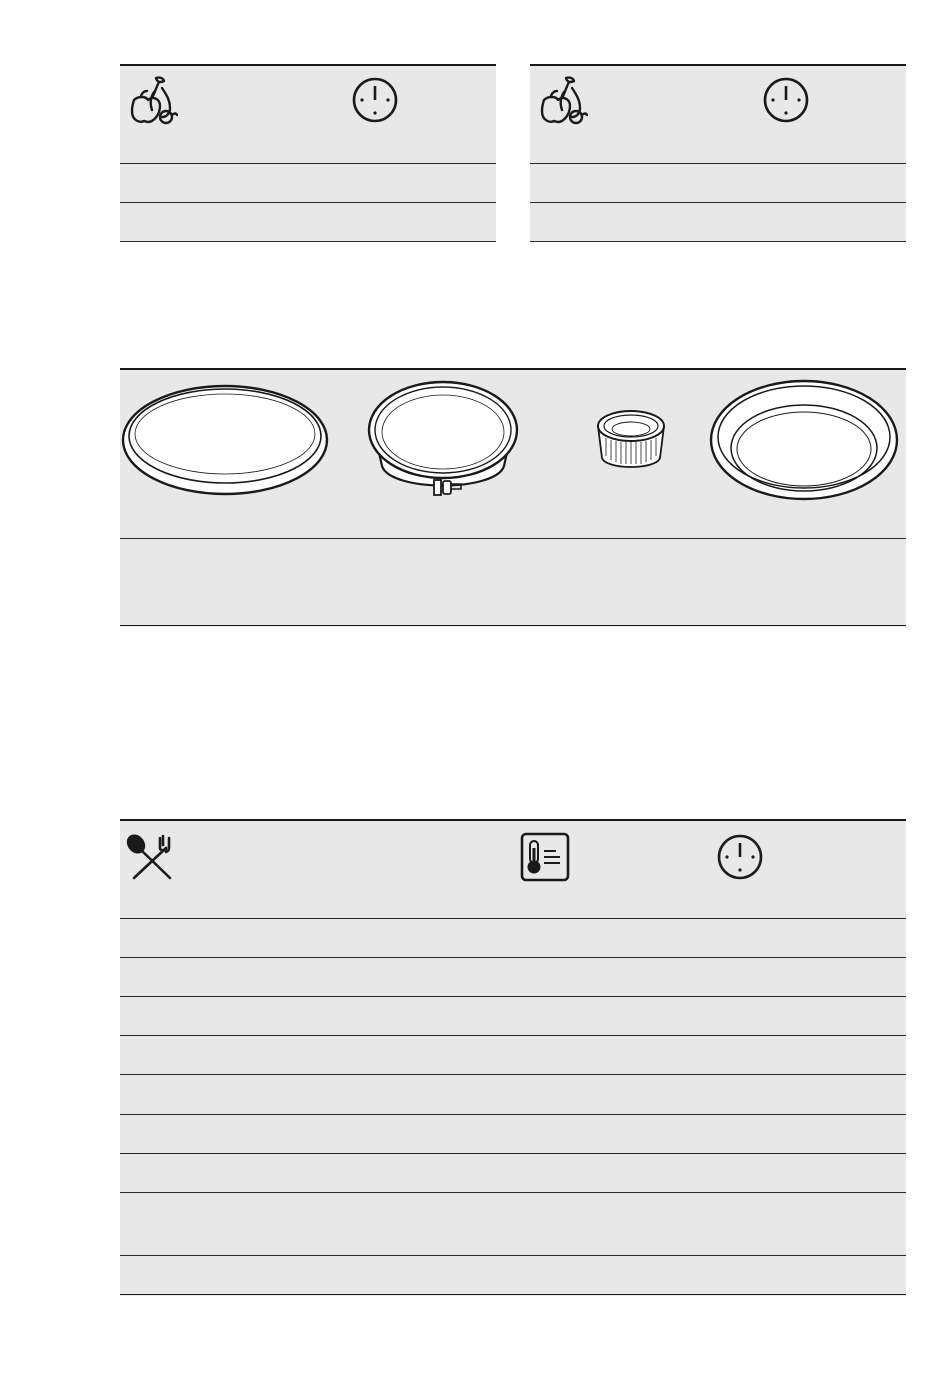 The image size is (950, 1374). I want to click on drying-table-left, so click(308, 153).